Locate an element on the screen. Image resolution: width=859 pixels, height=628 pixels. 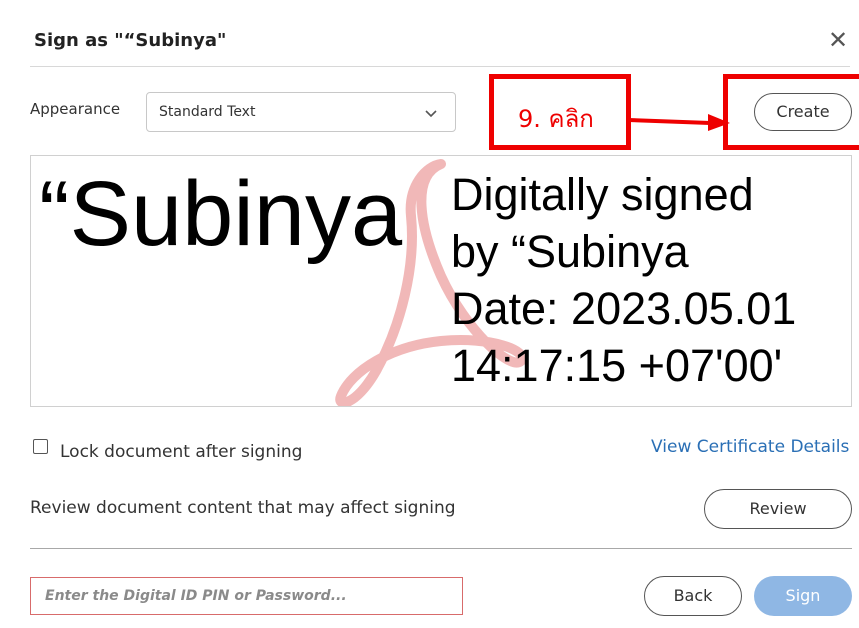
signature-name: “Subinya is located at coordinates (221, 214).